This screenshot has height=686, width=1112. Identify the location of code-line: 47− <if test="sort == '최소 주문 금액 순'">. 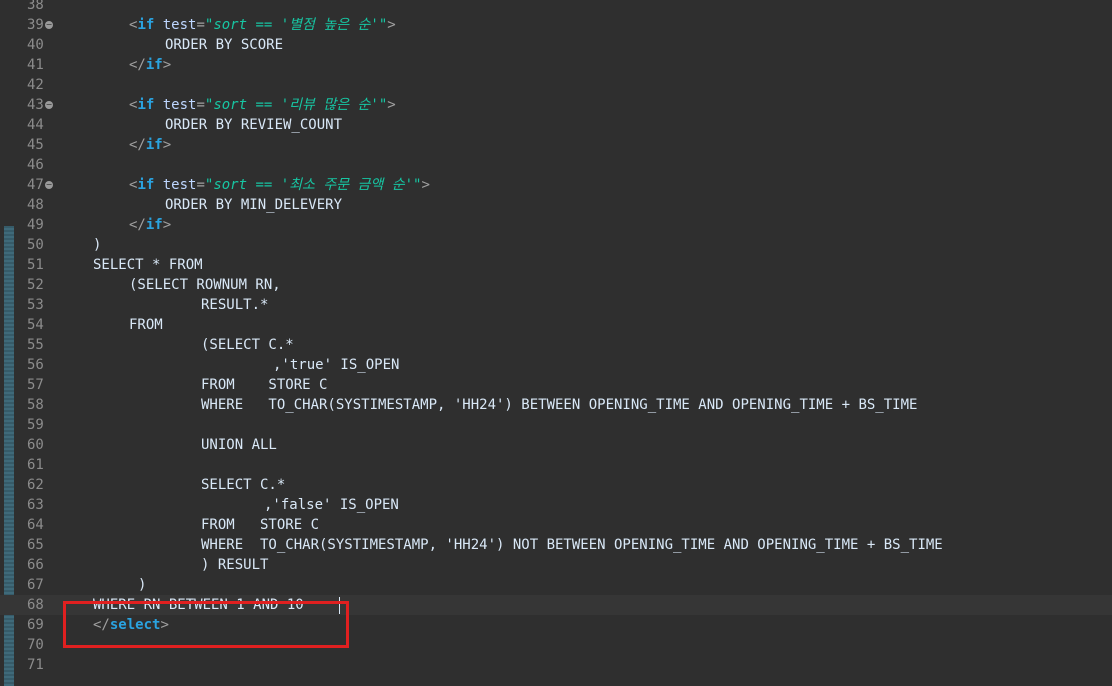
(556, 185).